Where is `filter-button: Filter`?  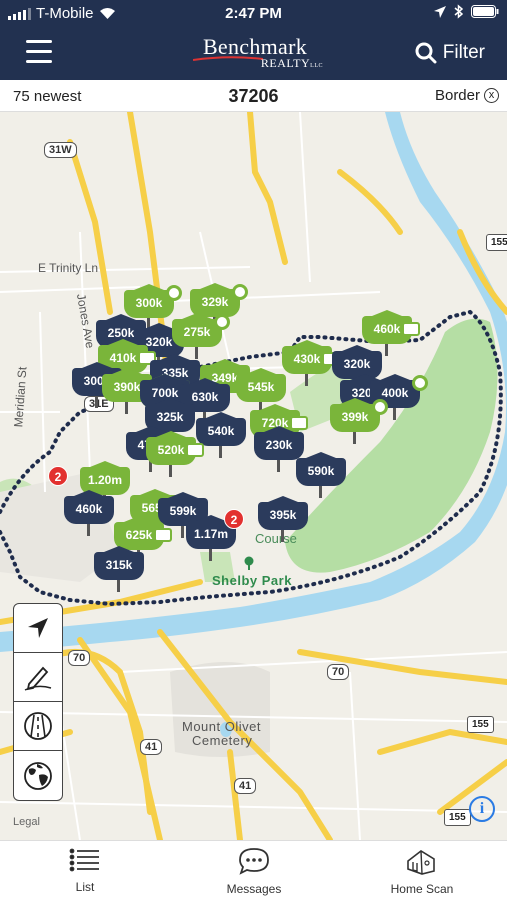 filter-button: Filter is located at coordinates (450, 53).